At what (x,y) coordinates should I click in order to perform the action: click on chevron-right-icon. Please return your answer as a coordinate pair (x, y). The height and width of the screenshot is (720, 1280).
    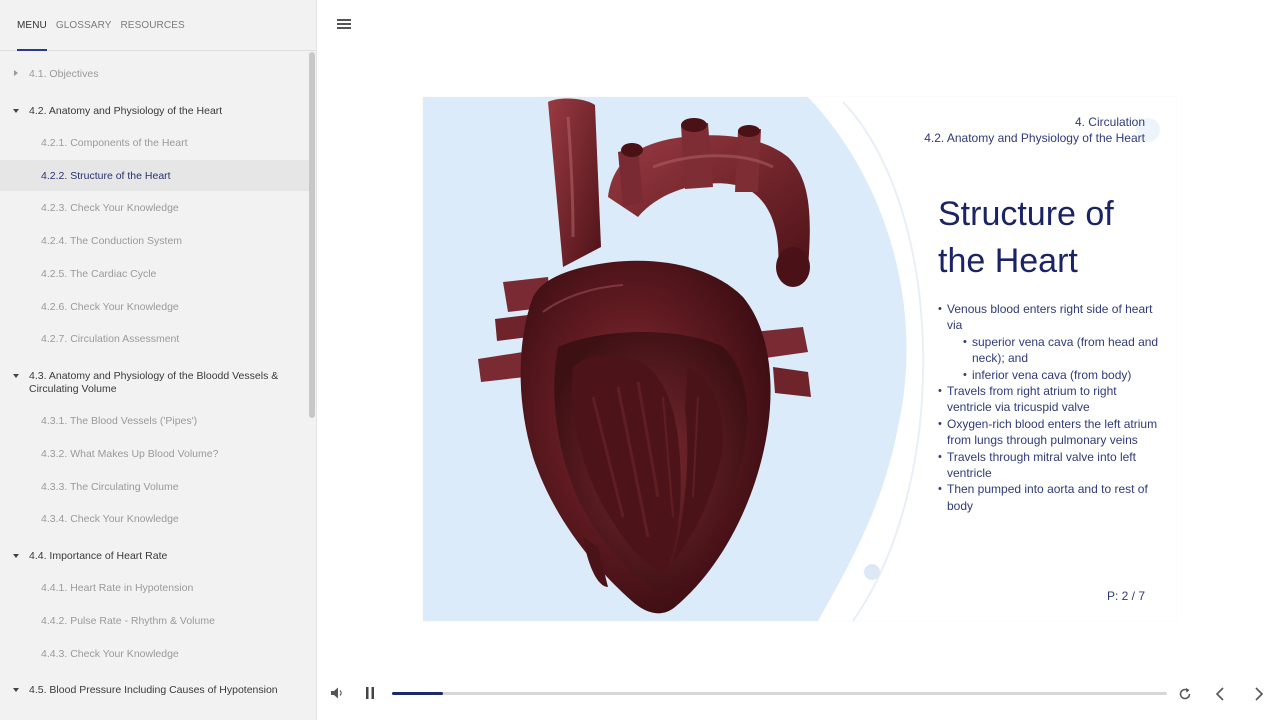
    Looking at the image, I should click on (1259, 694).